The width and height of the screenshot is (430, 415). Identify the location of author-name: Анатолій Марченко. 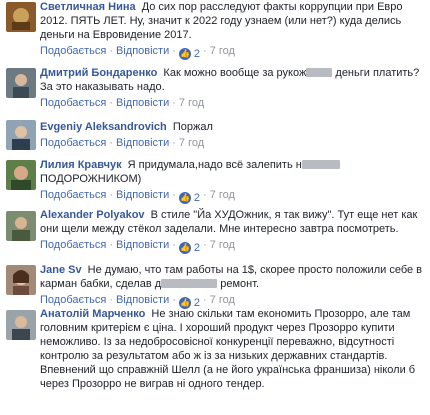
(92, 314).